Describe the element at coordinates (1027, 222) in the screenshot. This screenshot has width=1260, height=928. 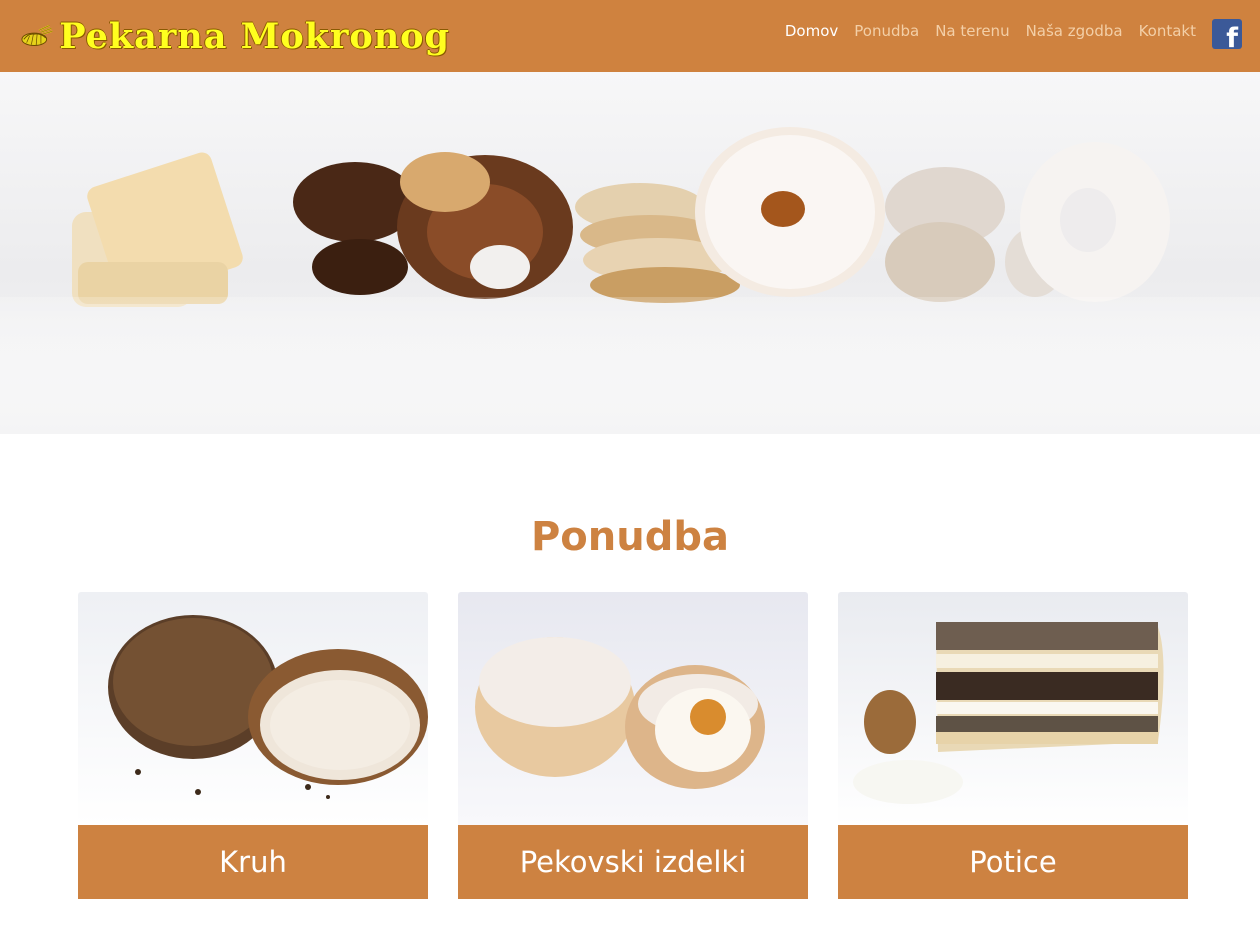
I see `vanilla-crescents` at that location.